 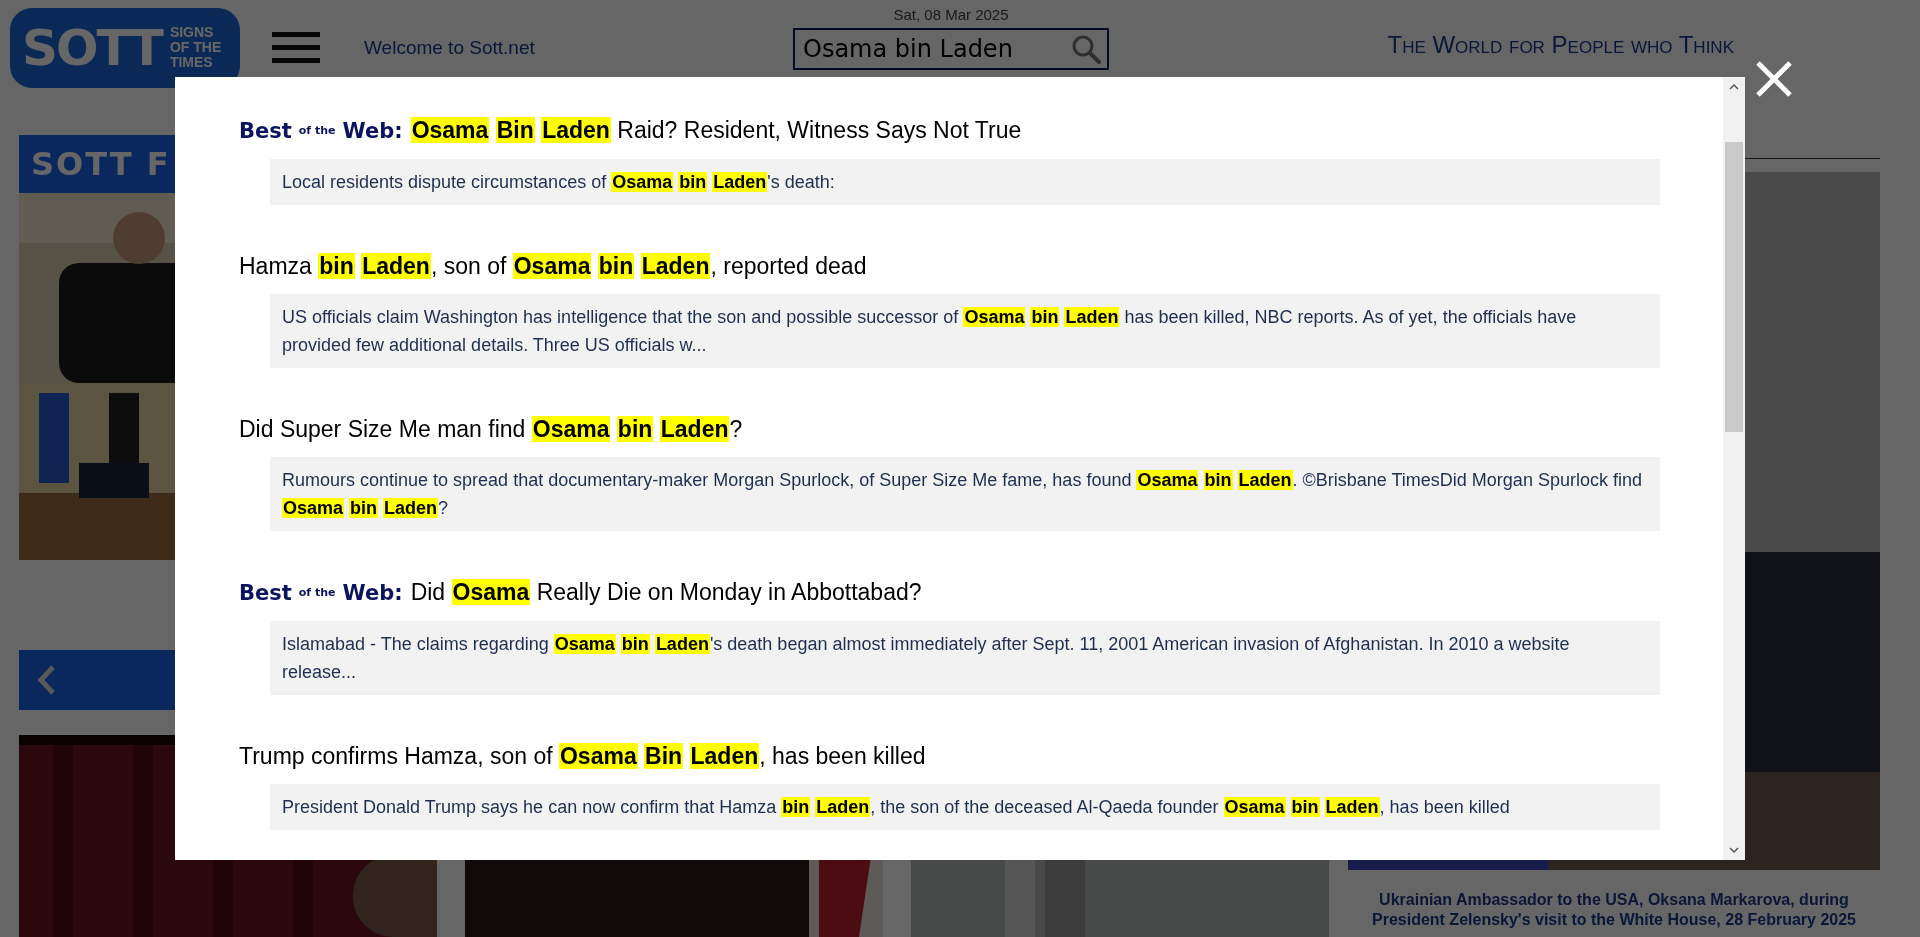 I want to click on result-snippet: President Donald Trump says he can now confirm that Hamza bin Laden, the son of the deceased Al-Qaeda founder Osama bin Laden, has been killed, so click(x=965, y=807).